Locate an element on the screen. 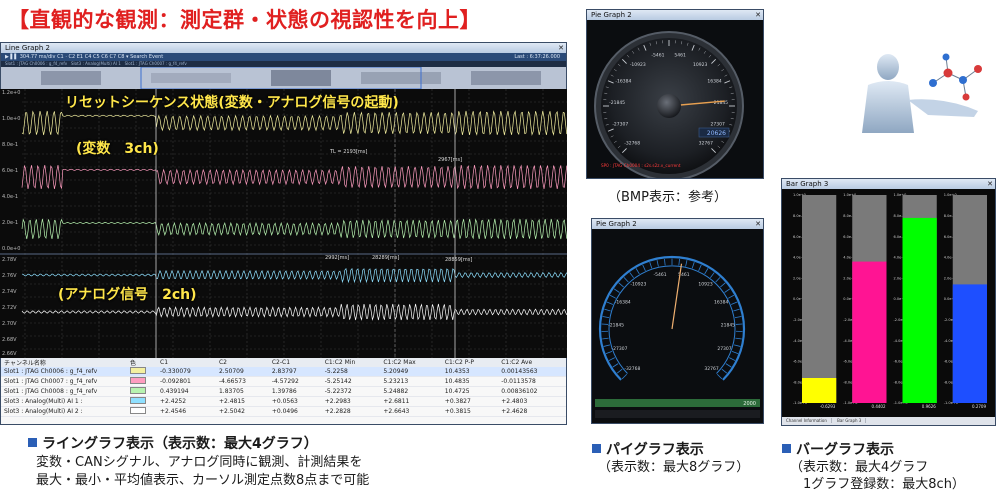 Image resolution: width=1000 pixels, height=497 pixels. gauge-scale-label: 21845 is located at coordinates (728, 326).